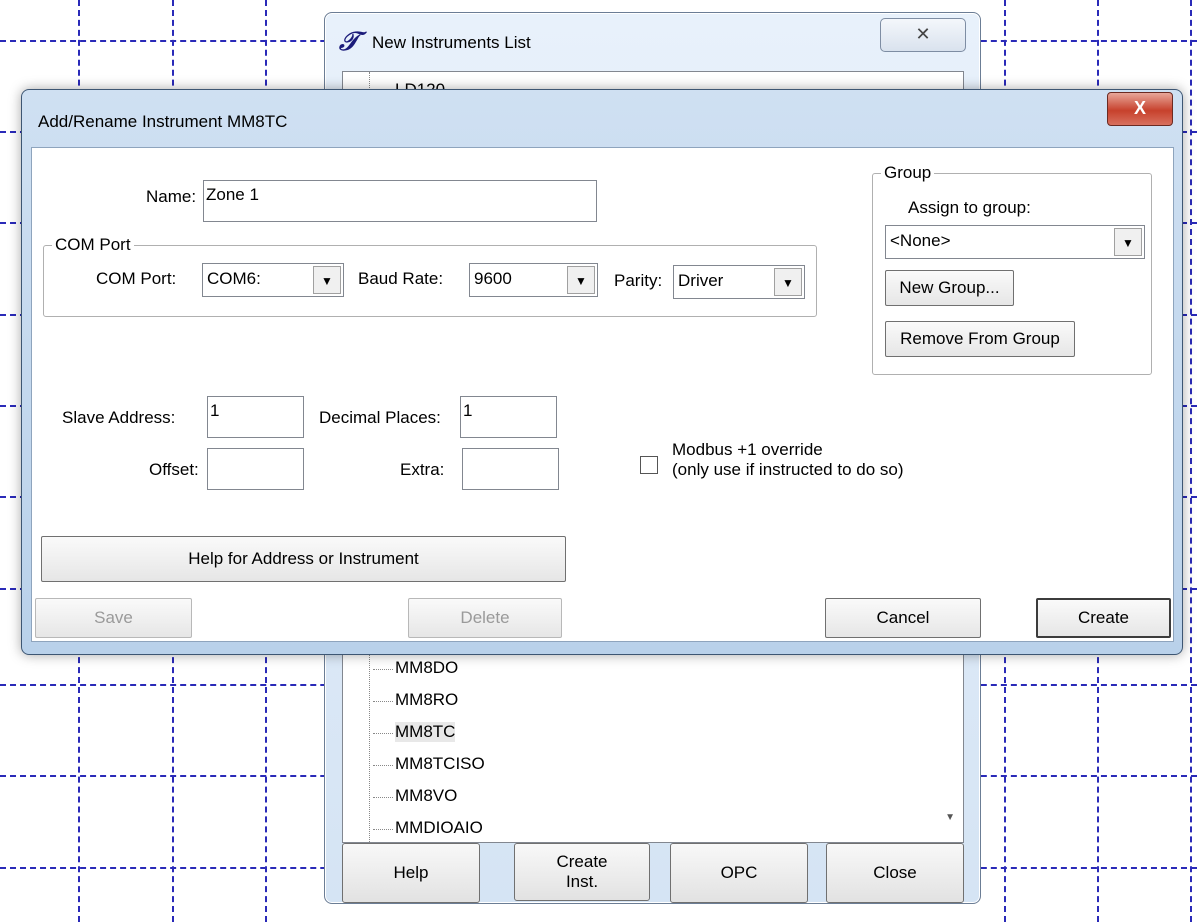  I want to click on close-icon: X, so click(1139, 108).